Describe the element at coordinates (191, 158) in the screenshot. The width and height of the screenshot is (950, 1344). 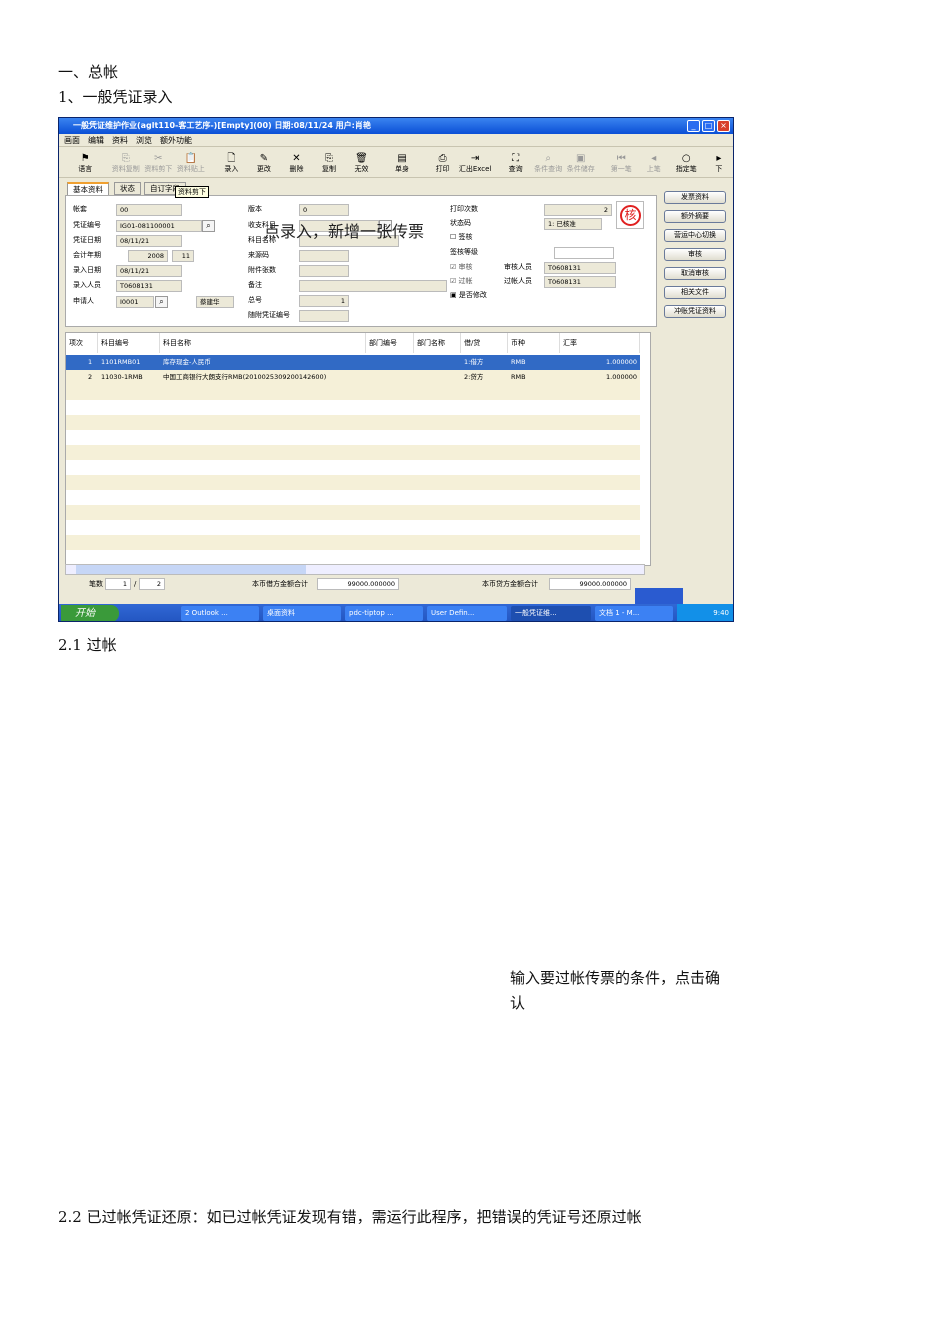
I see `paste-icon: 📋` at that location.